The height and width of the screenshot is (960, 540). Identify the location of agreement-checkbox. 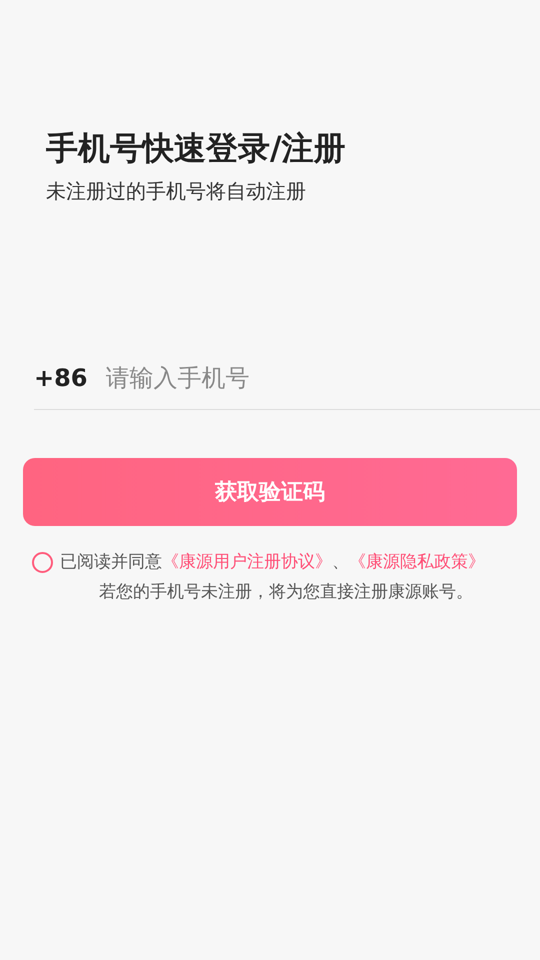
(42, 563).